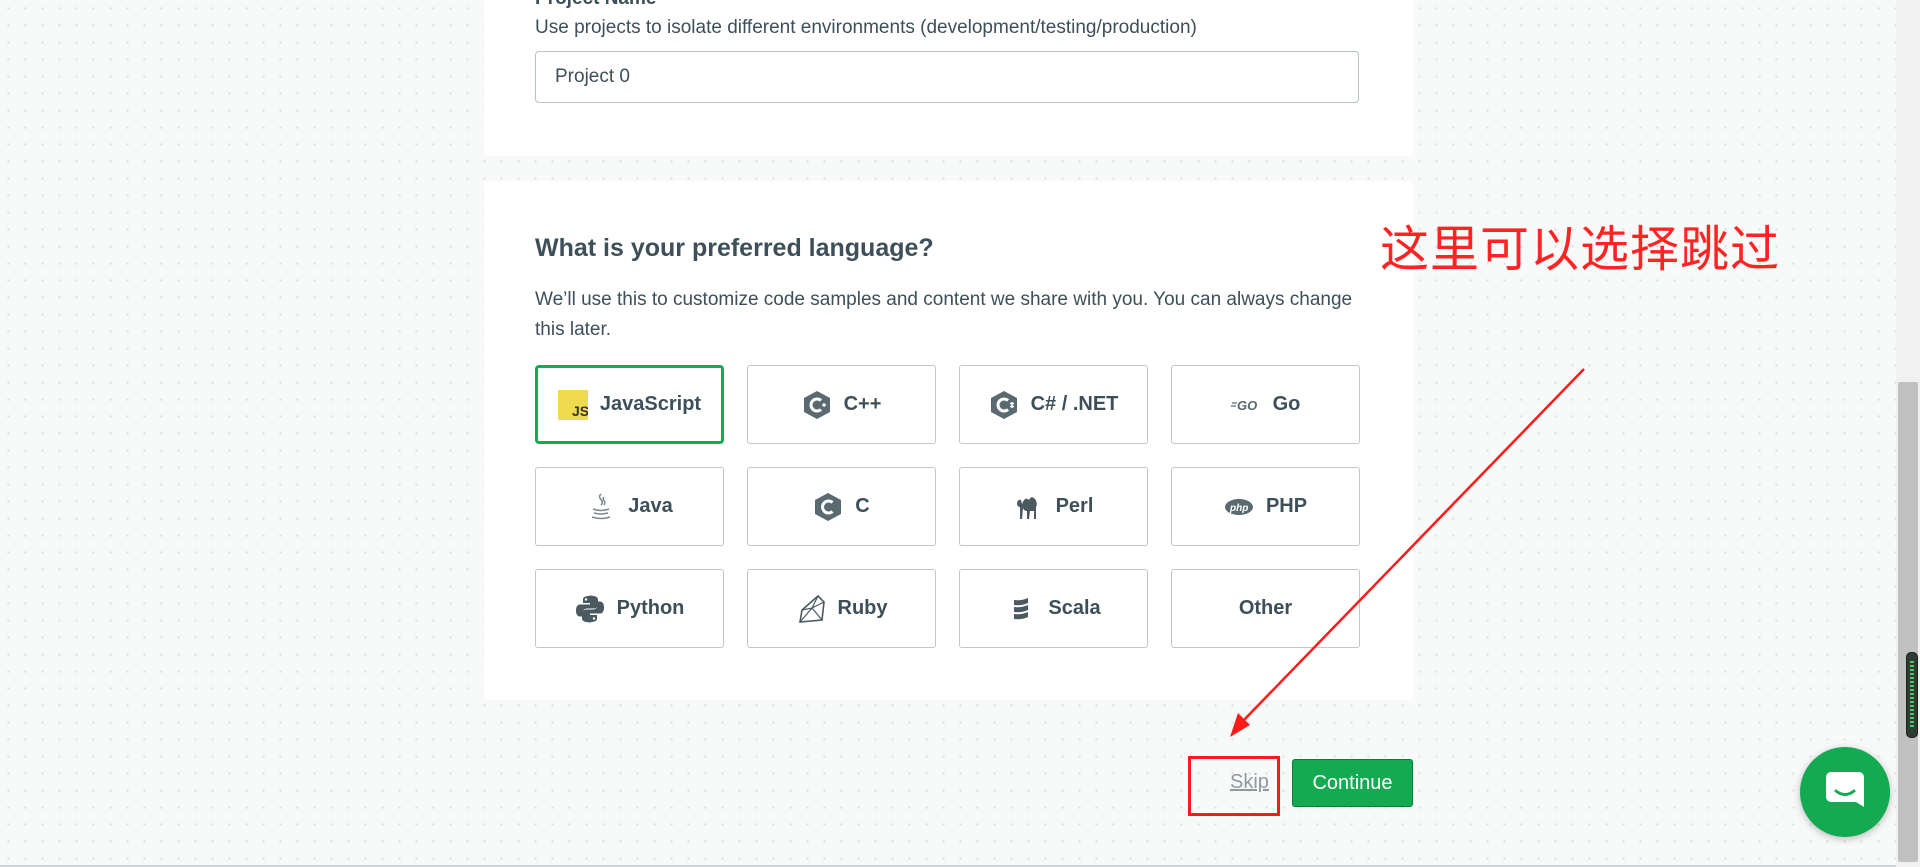 This screenshot has width=1920, height=867. Describe the element at coordinates (650, 608) in the screenshot. I see `language-option-label: Python` at that location.